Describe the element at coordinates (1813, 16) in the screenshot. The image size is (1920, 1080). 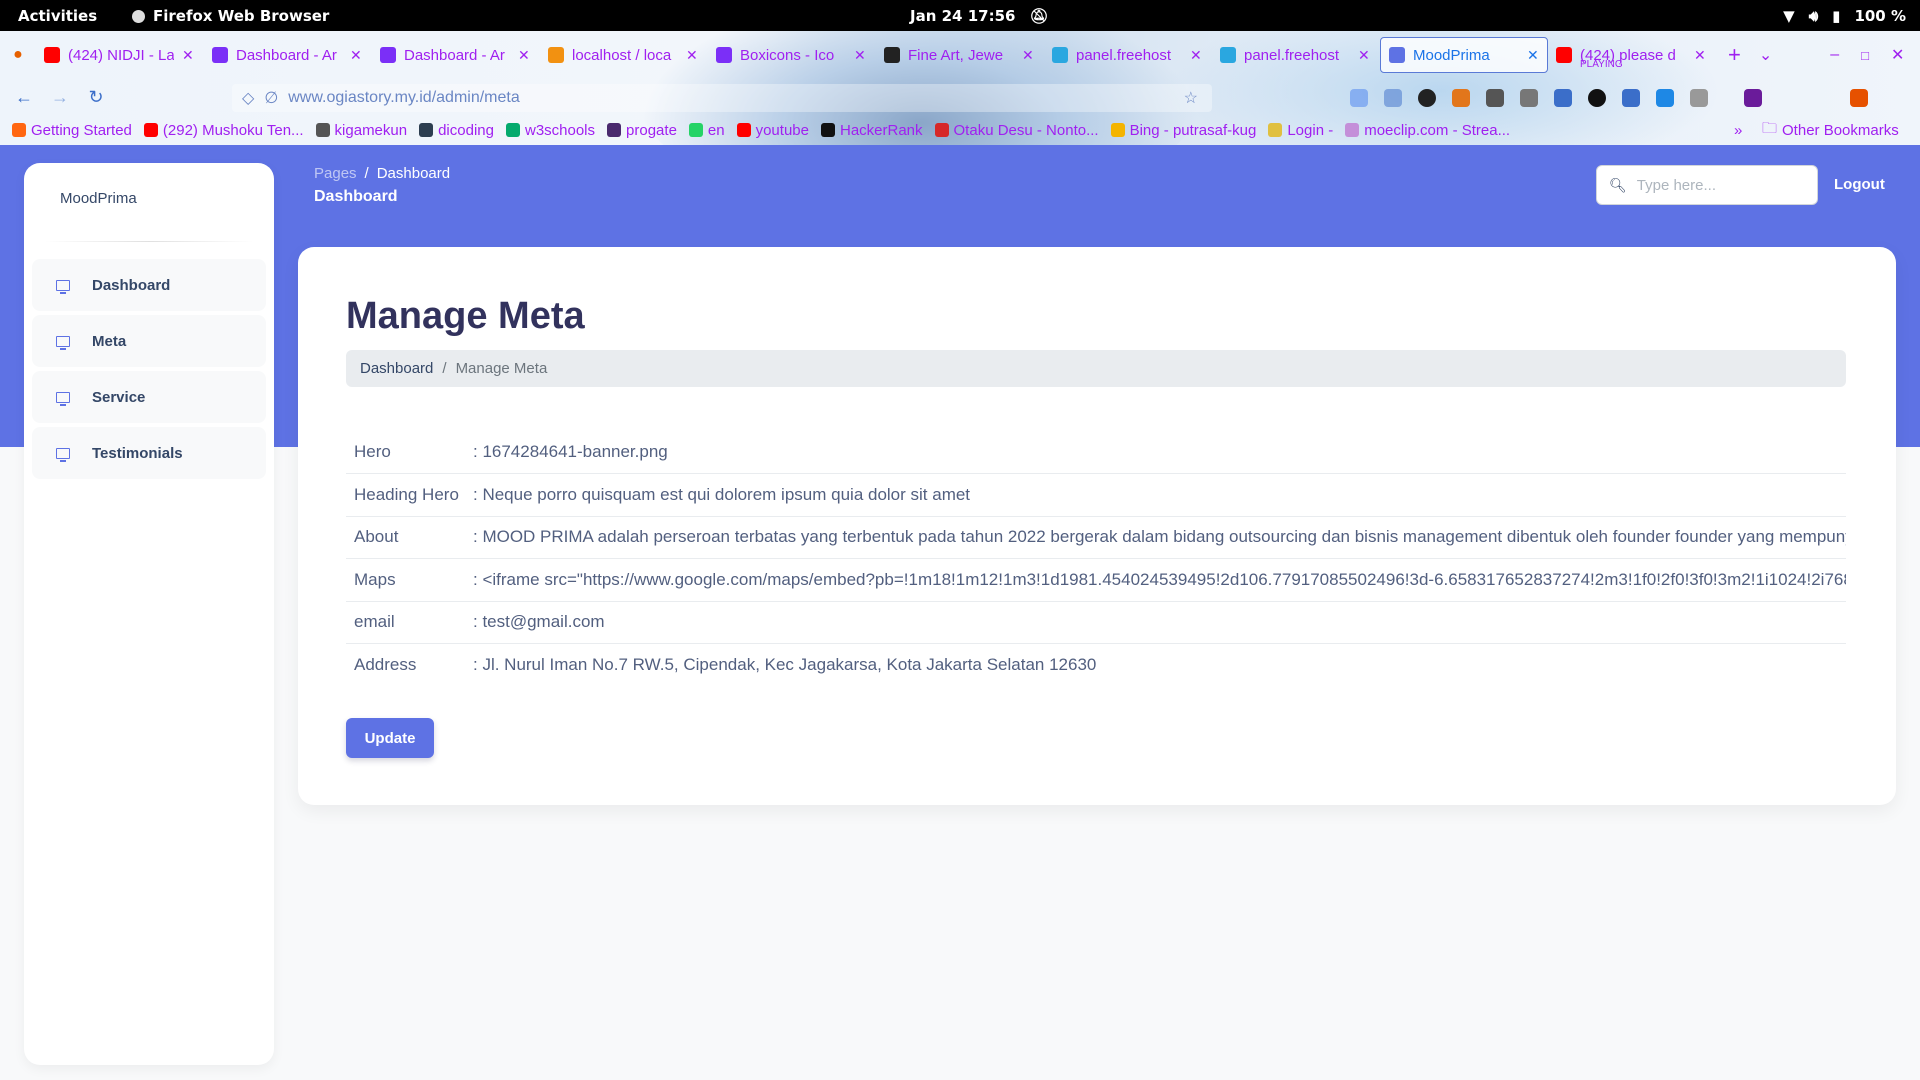
I see `volume-icon: 🔊︎` at that location.